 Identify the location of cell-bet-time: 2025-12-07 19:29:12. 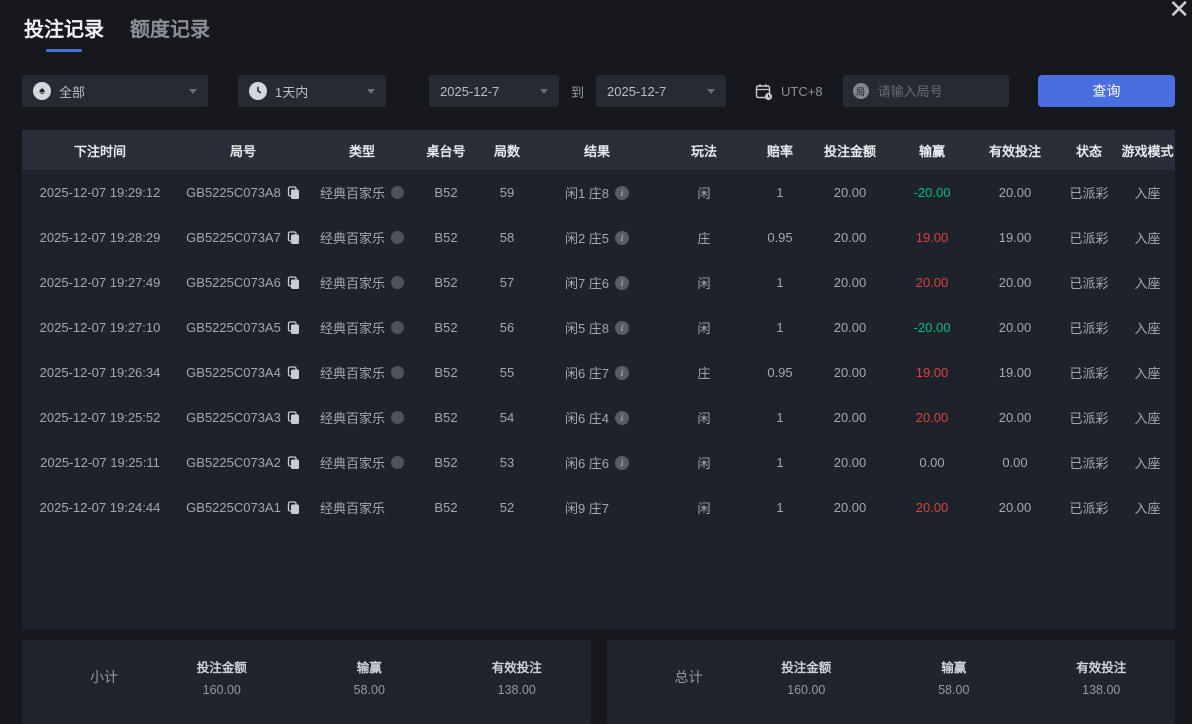
(100, 192).